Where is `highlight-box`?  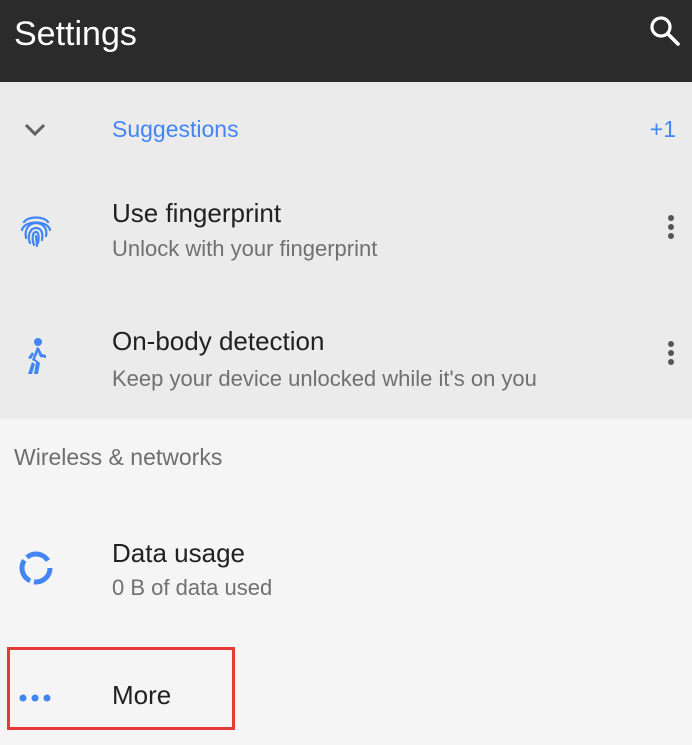 highlight-box is located at coordinates (121, 688).